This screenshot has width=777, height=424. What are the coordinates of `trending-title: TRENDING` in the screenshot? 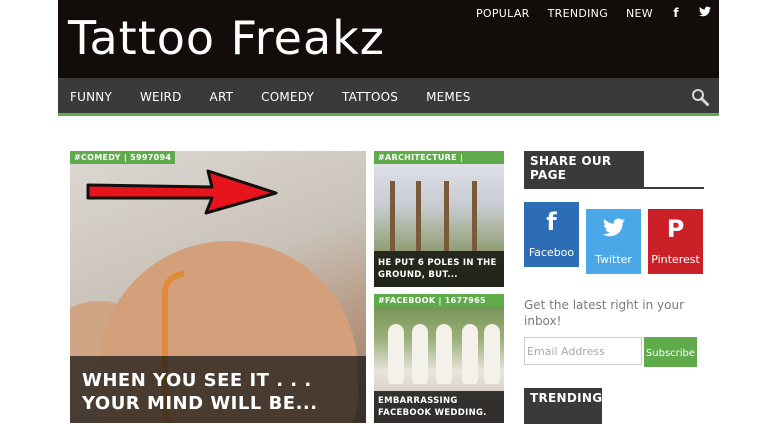 It's located at (563, 406).